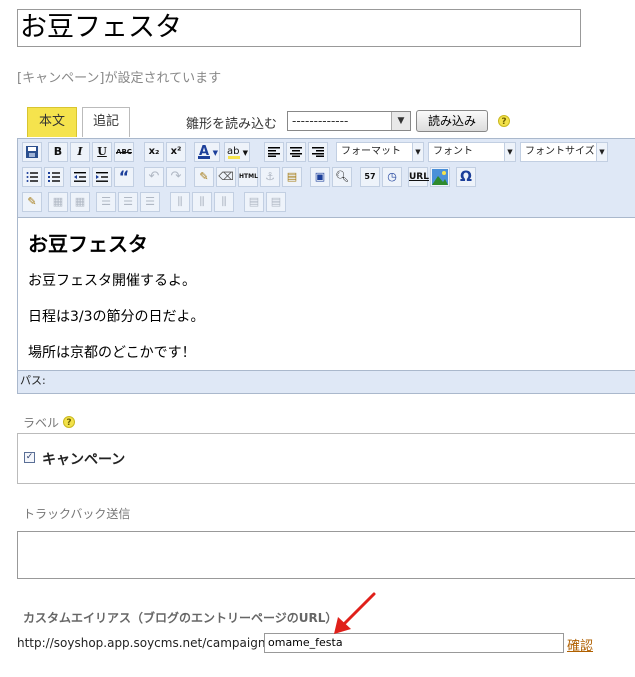  Describe the element at coordinates (580, 644) in the screenshot. I see `confirm-link: 確認` at that location.